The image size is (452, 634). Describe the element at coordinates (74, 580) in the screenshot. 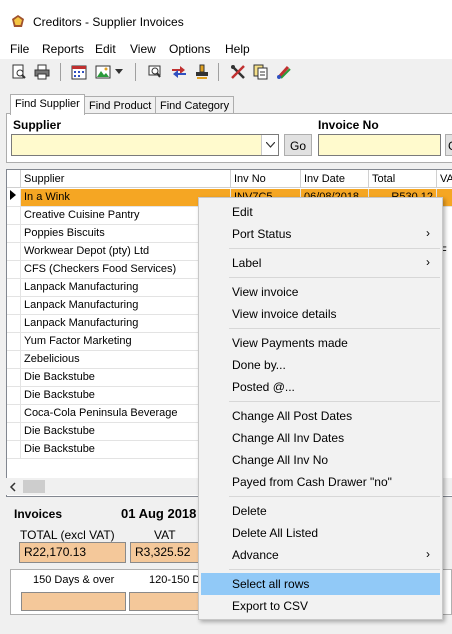

I see `aging-150-label: 150 Days & over` at that location.